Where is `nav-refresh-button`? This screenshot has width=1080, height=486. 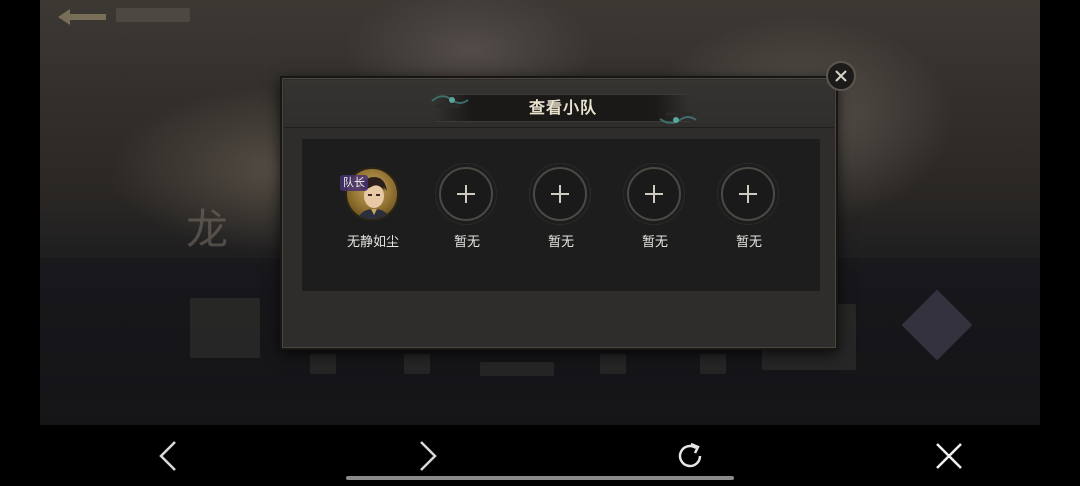 nav-refresh-button is located at coordinates (690, 456).